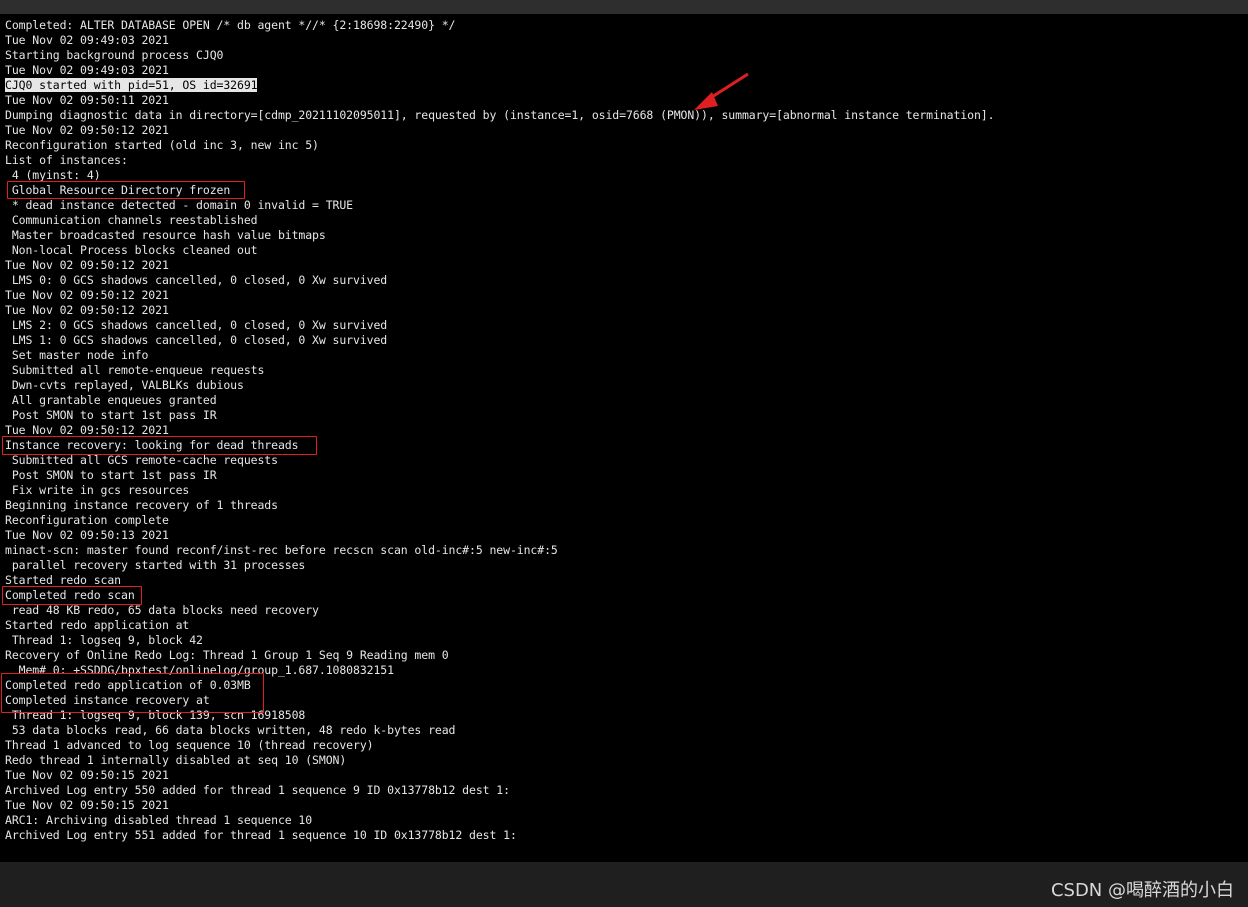 This screenshot has height=907, width=1248. Describe the element at coordinates (499, 685) in the screenshot. I see `log-line: Completed redo application of 0.03MB` at that location.